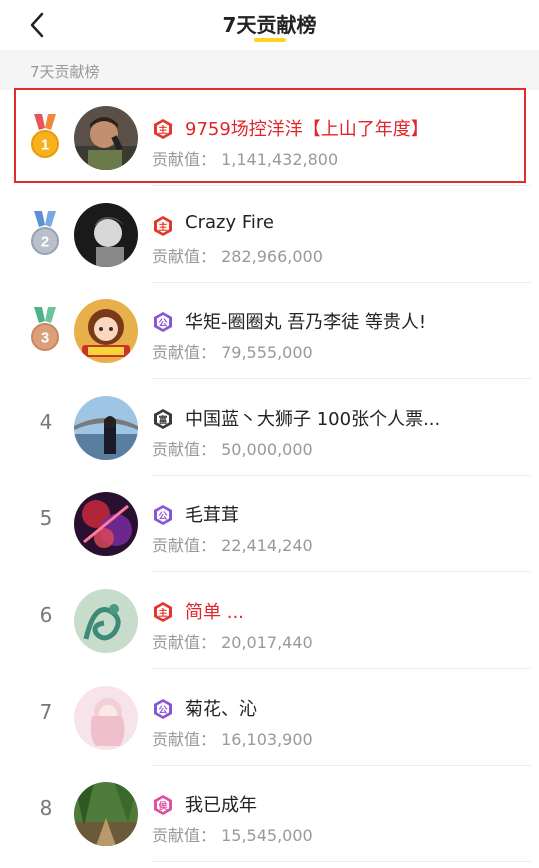 The width and height of the screenshot is (539, 868). What do you see at coordinates (269, 814) in the screenshot?
I see `ranking-row: 8 侯 我已成年贡献值： 15,545,000` at bounding box center [269, 814].